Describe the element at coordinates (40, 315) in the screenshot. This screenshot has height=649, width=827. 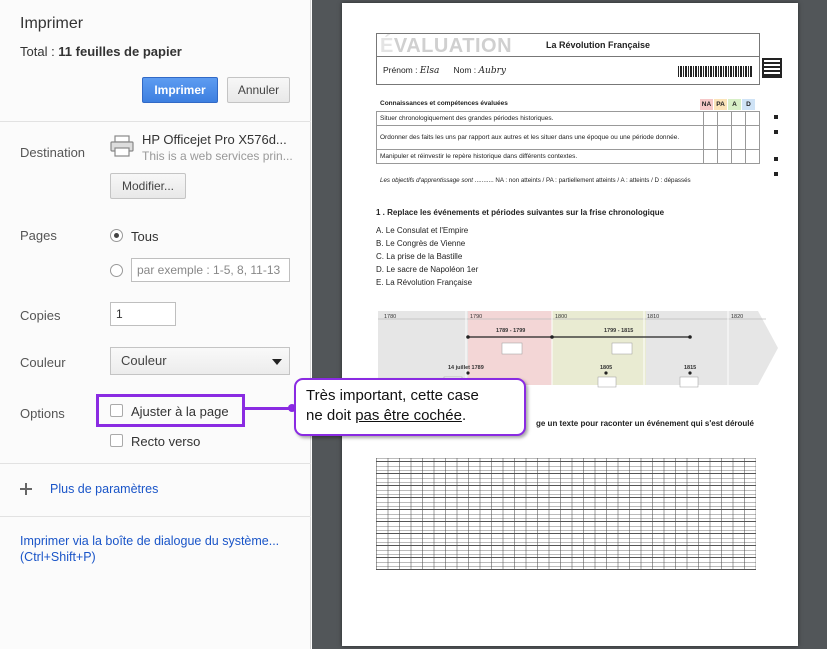
I see `copies-label: Copies` at that location.